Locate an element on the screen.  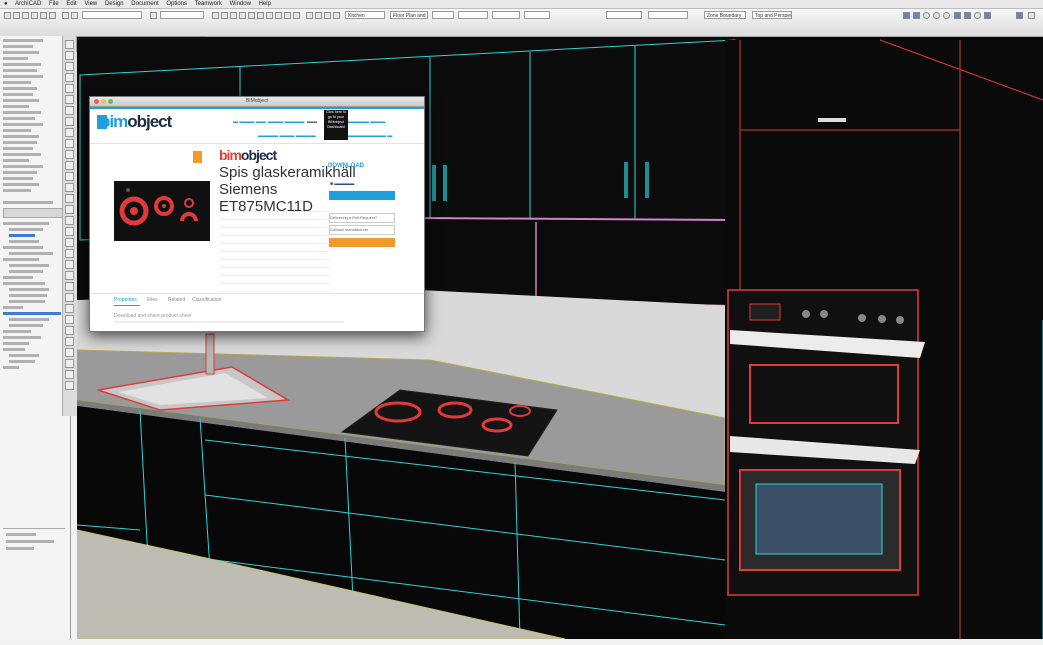
view-field: Floor Plan and Section is located at coordinates (409, 15).